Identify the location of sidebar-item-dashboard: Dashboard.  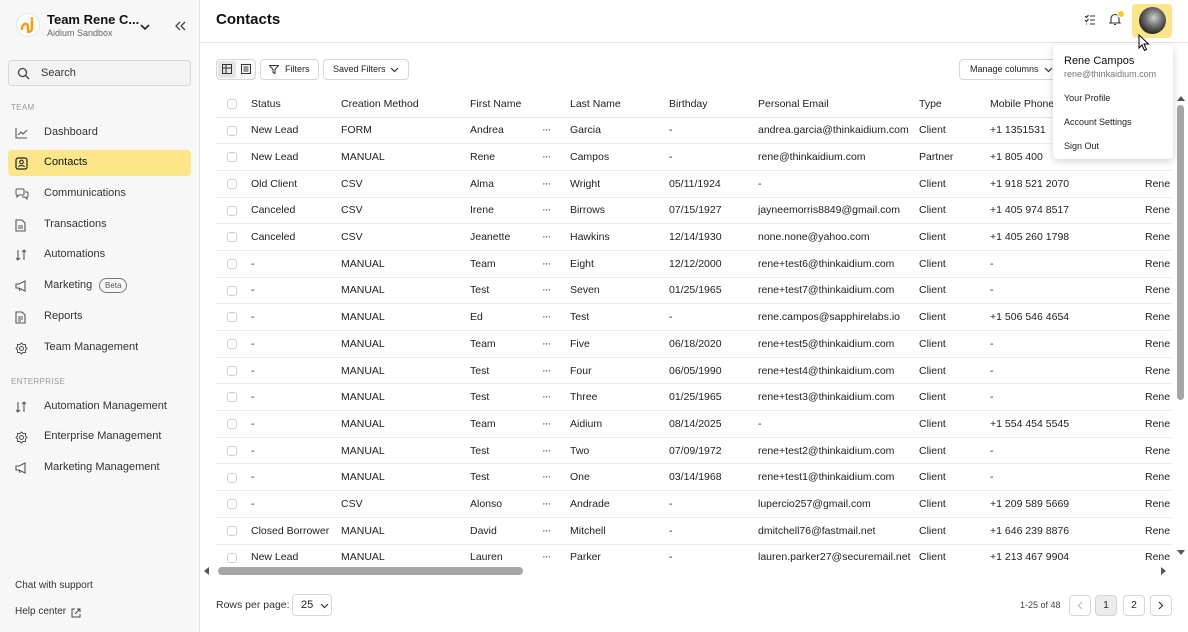
(99, 133).